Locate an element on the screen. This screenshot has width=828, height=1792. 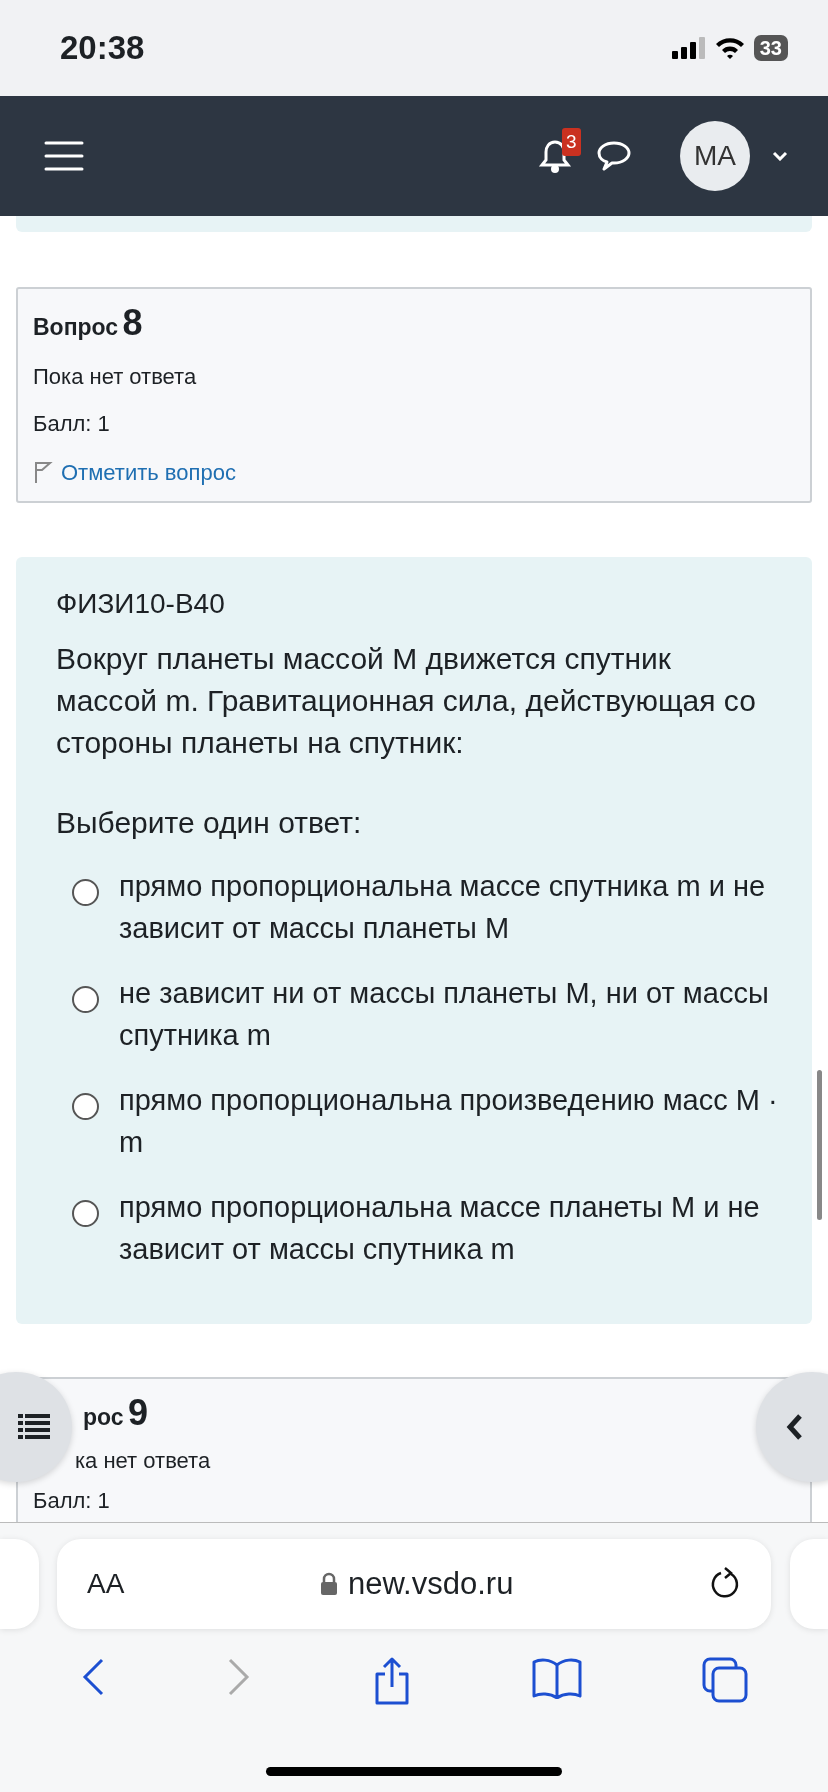
flag-question-link: Отметить вопрос is located at coordinates (148, 472).